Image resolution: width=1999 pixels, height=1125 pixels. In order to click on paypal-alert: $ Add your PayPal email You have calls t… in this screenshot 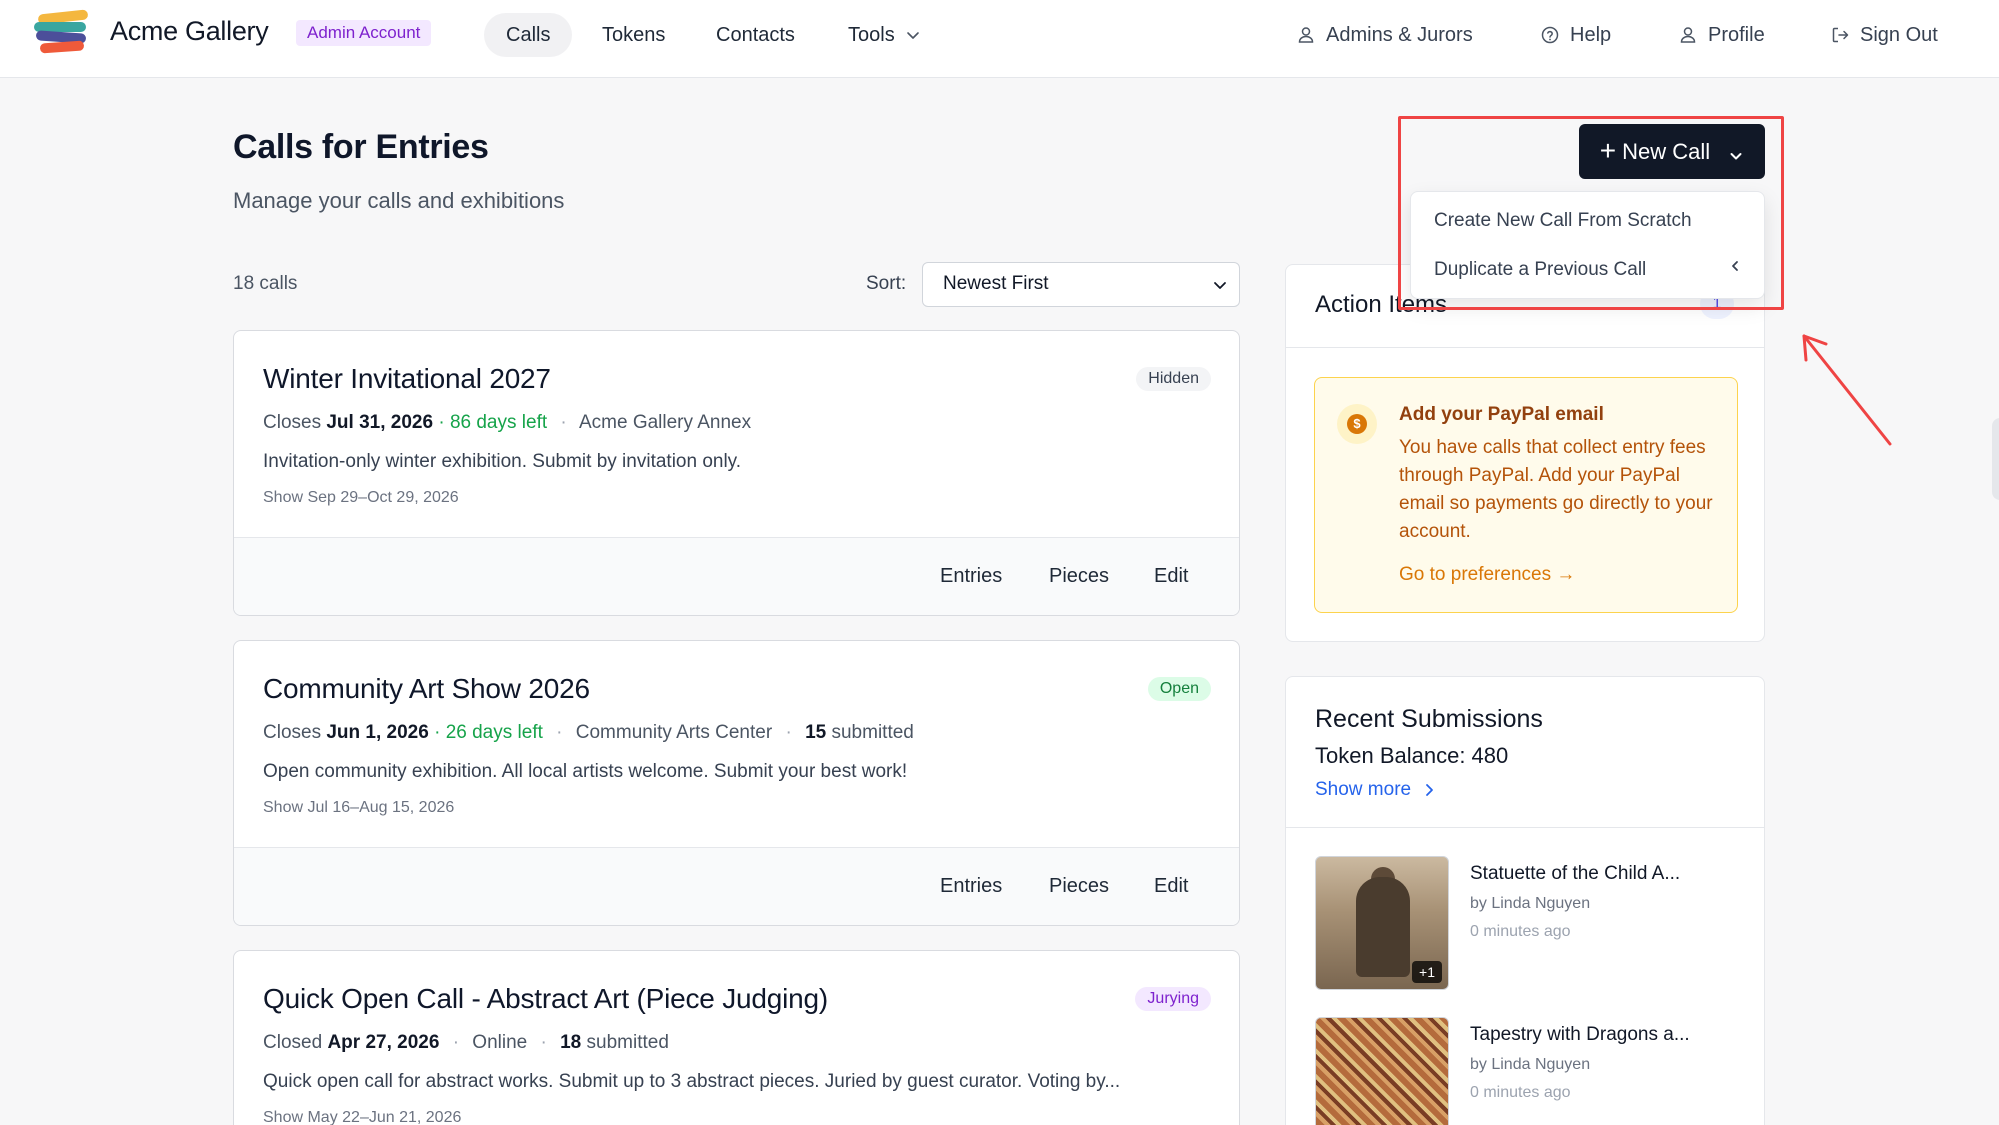, I will do `click(1526, 495)`.